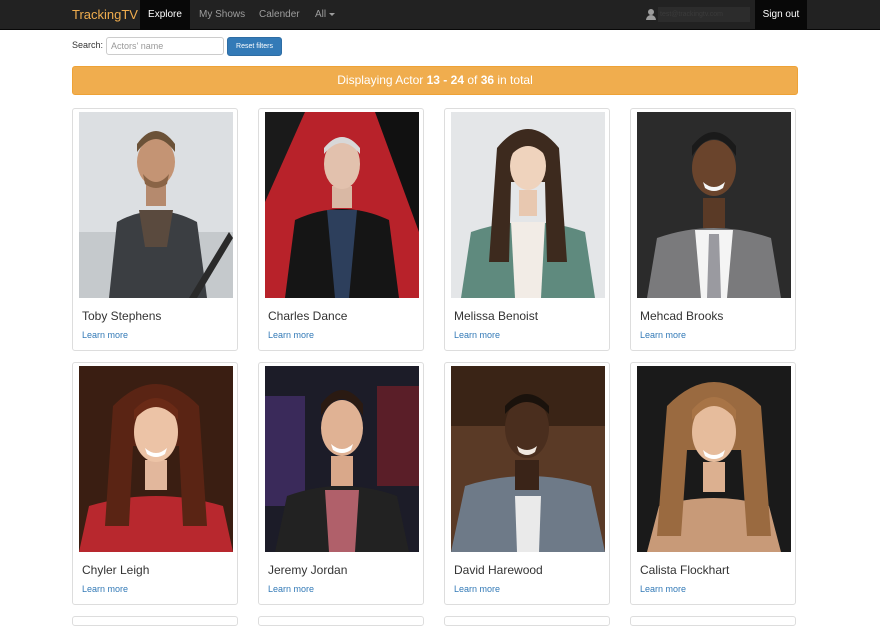  Describe the element at coordinates (682, 316) in the screenshot. I see `actor-name: Mehcad Brooks` at that location.